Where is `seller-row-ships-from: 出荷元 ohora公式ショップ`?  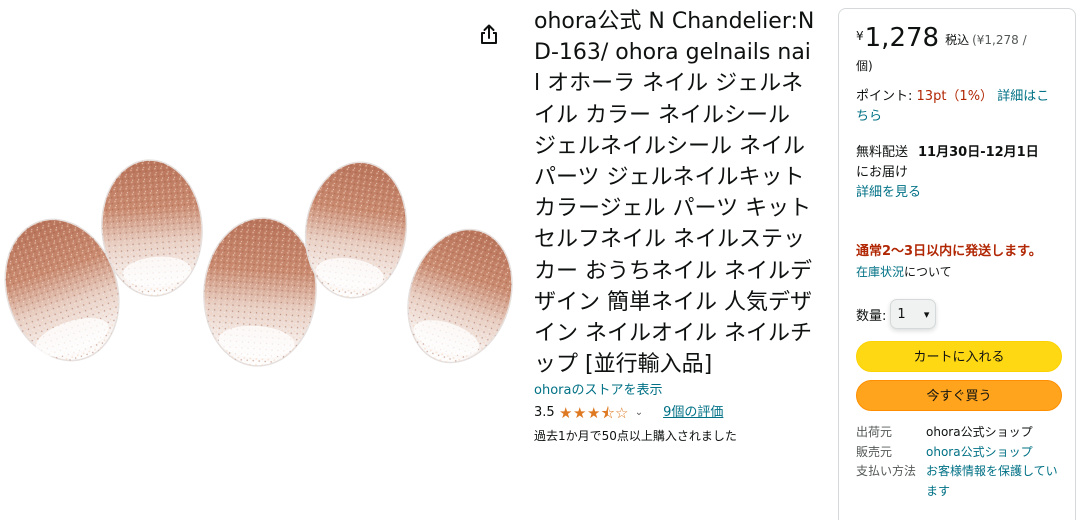
seller-row-ships-from: 出荷元 ohora公式ショップ is located at coordinates (957, 433).